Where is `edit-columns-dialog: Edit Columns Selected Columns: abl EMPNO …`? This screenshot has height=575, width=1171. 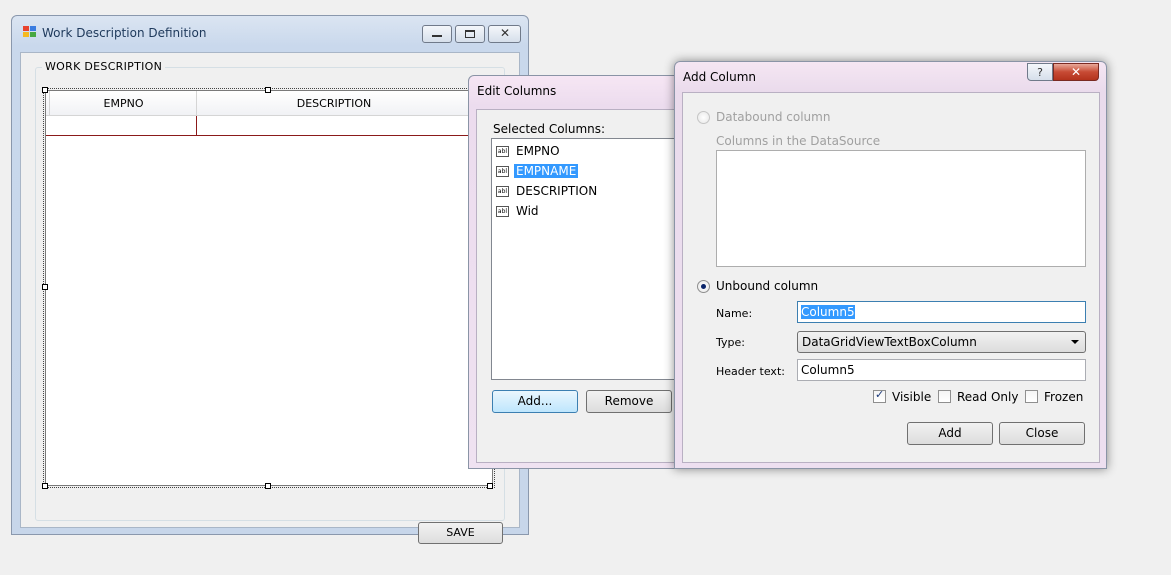
edit-columns-dialog: Edit Columns Selected Columns: abl EMPNO … is located at coordinates (577, 272).